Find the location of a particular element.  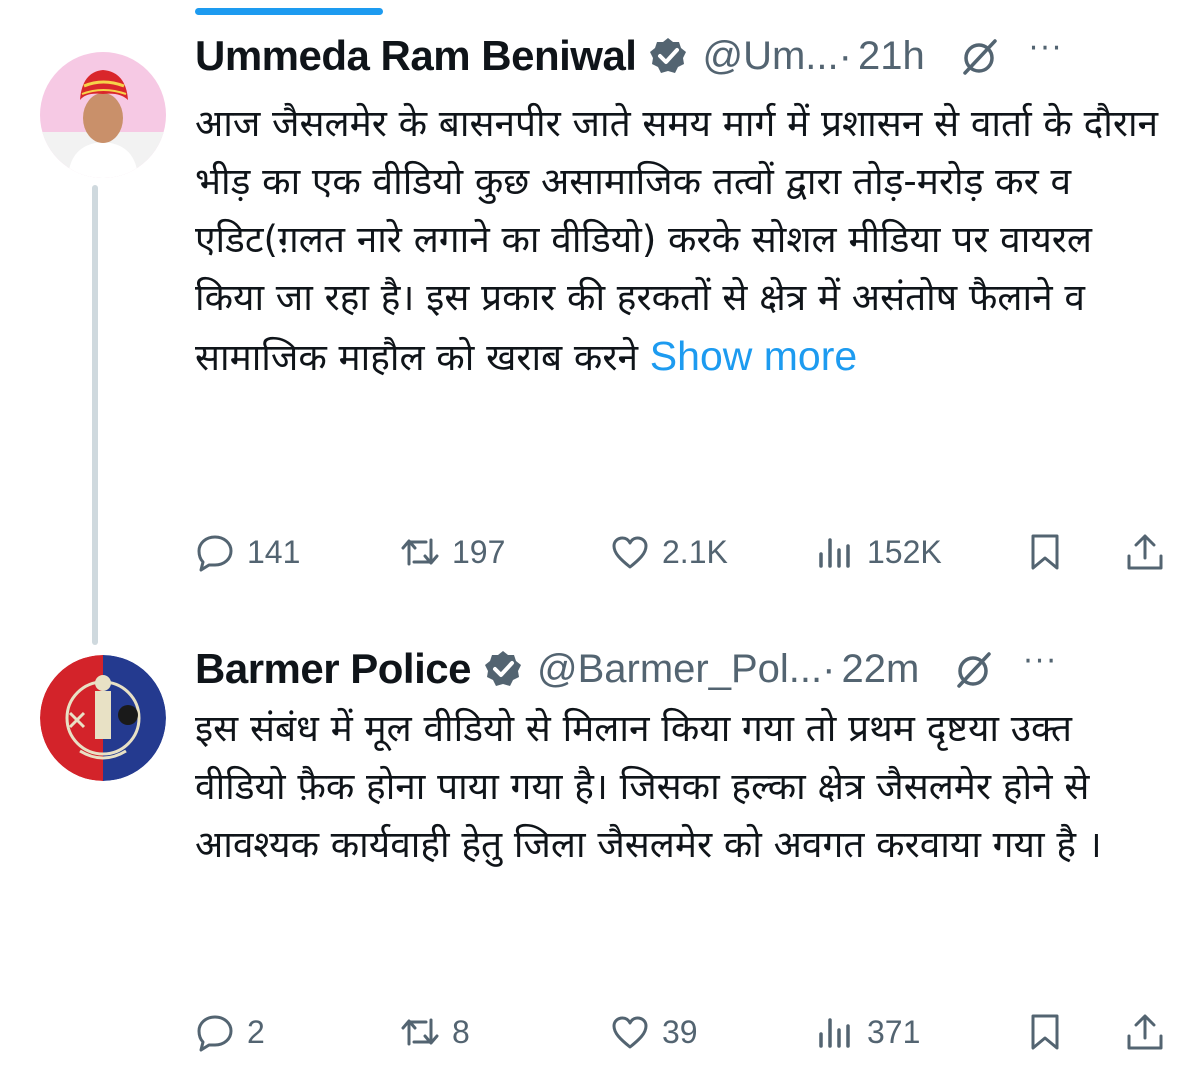

retweet-count: 8 is located at coordinates (461, 1031).